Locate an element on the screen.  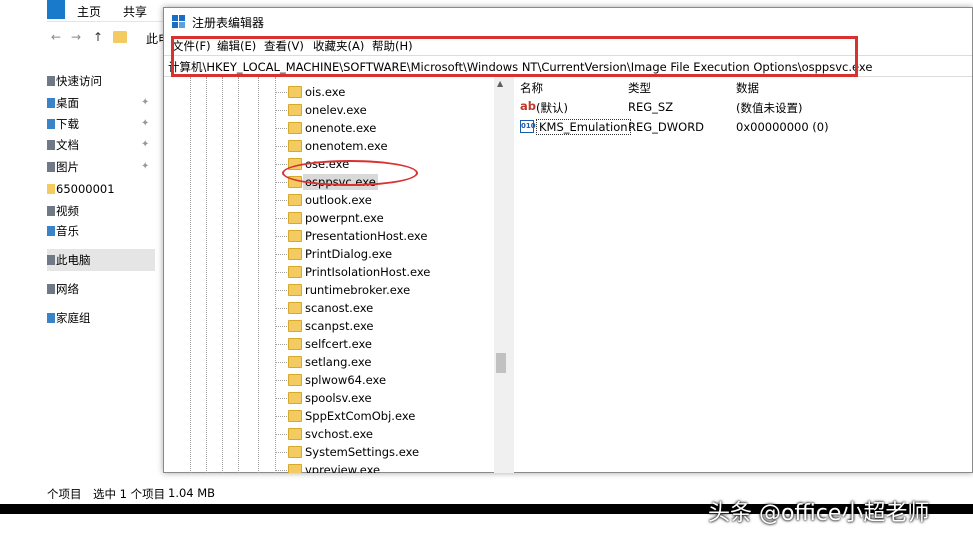
sidebar-item: 网络 is located at coordinates (101, 289).